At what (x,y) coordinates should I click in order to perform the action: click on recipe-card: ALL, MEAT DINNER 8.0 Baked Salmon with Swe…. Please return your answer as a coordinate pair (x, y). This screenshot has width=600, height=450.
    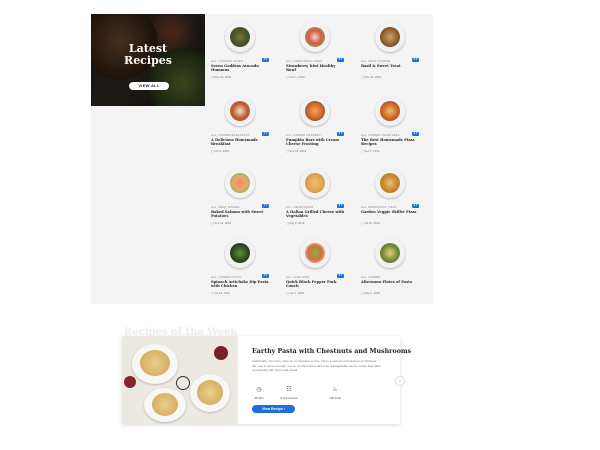
    Looking at the image, I should click on (240, 198).